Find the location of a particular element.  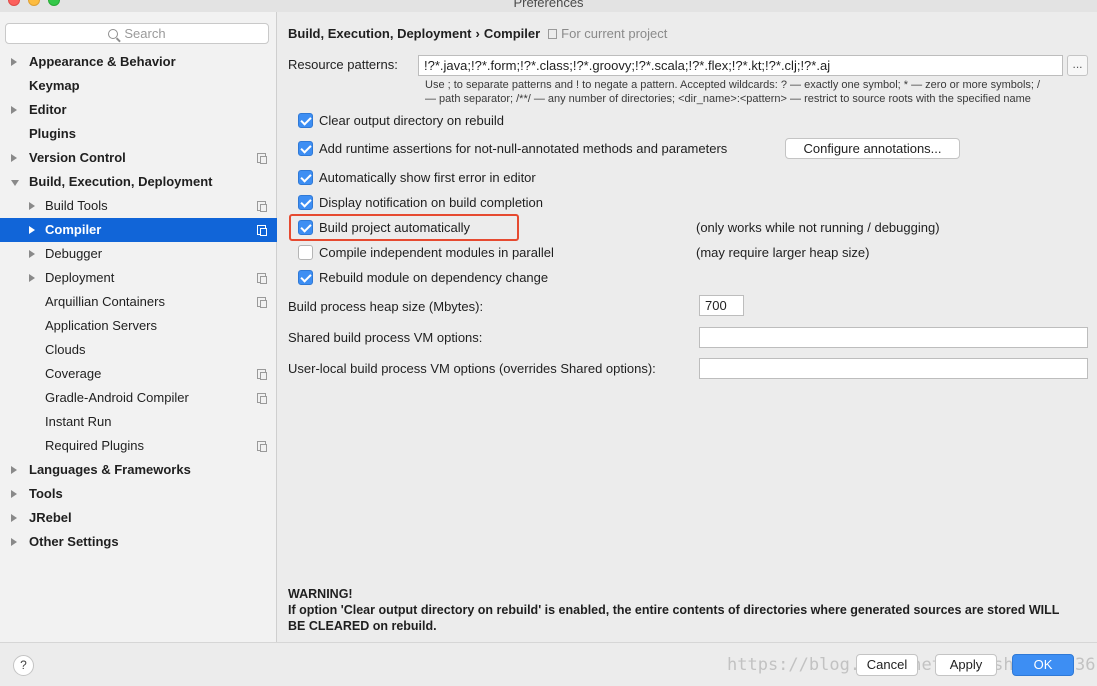

sidebar-item-build-execution-deployment: Build, Execution, Deployment is located at coordinates (138, 182).